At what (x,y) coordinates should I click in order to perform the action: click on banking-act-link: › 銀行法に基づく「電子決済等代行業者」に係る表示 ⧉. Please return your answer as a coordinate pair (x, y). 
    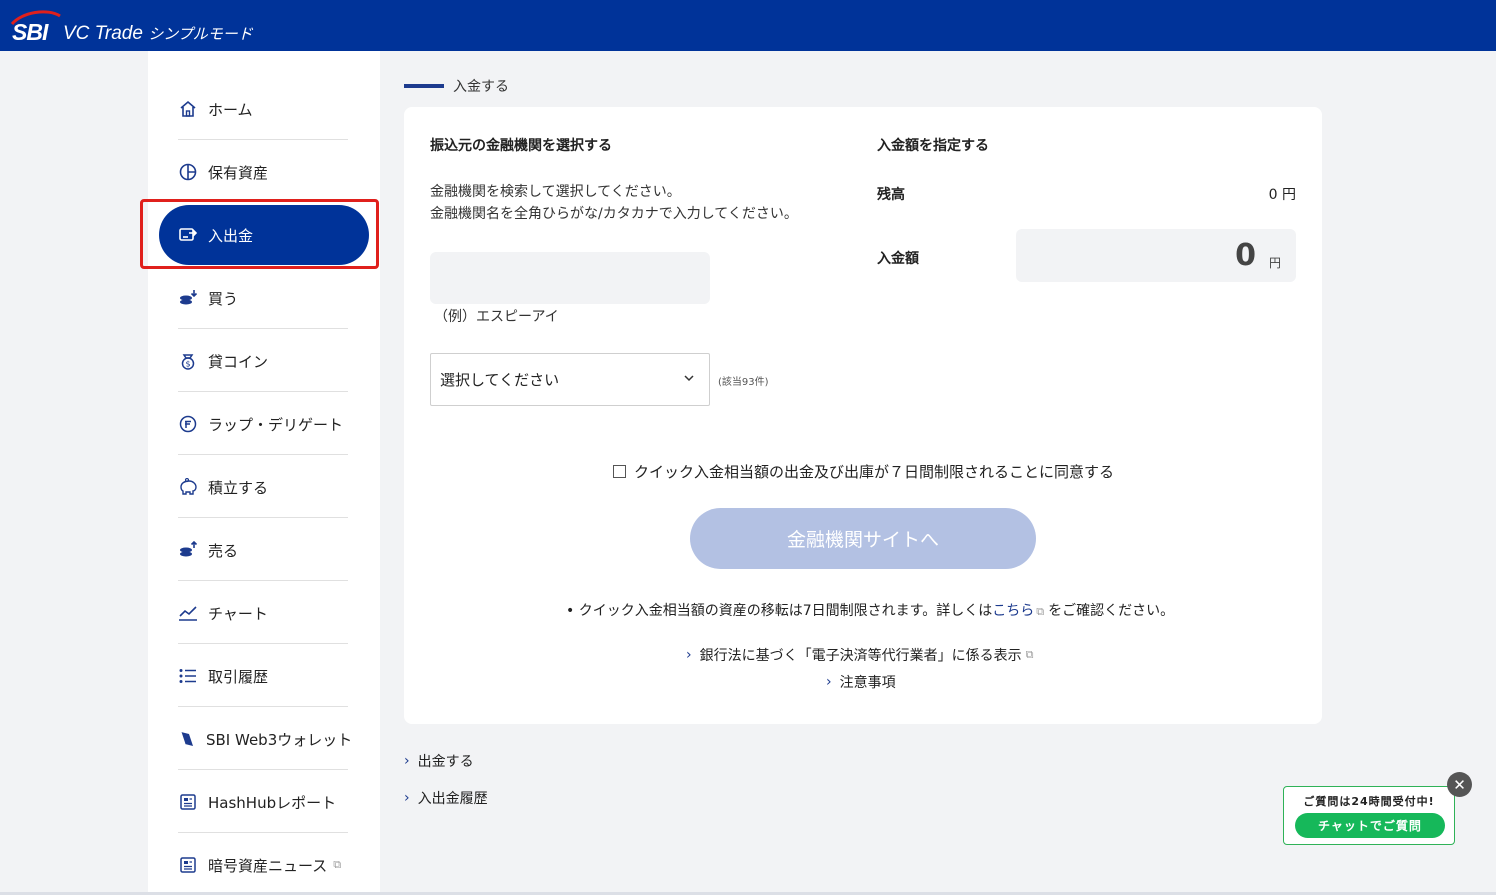
    Looking at the image, I should click on (859, 655).